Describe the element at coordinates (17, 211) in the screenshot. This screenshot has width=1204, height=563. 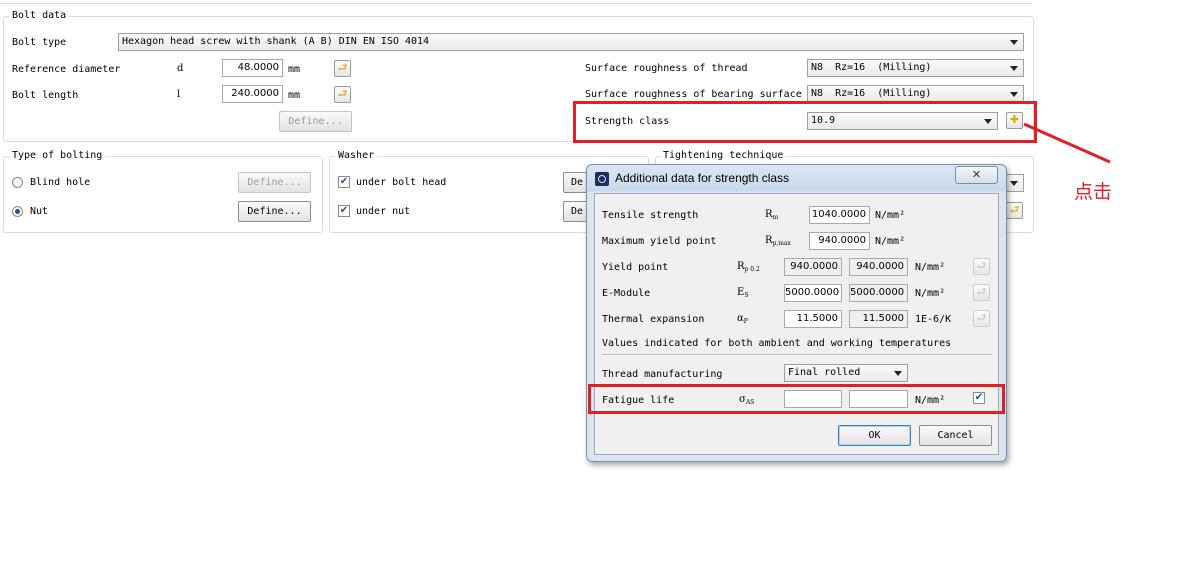
I see `nut-radio` at that location.